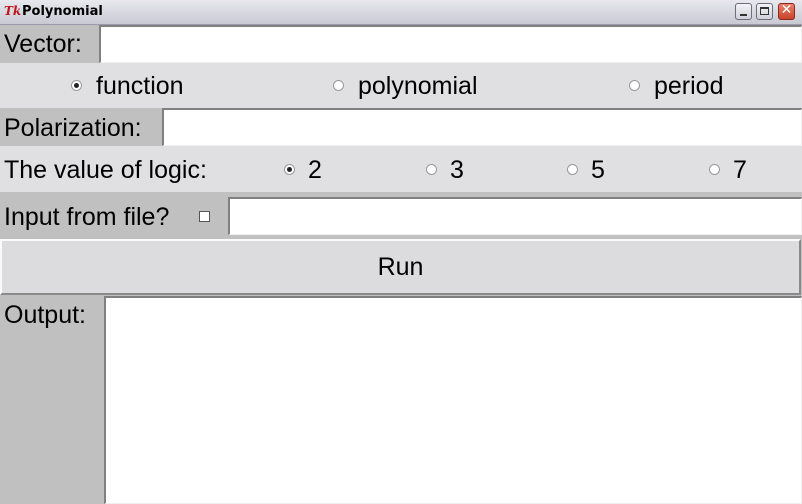 The height and width of the screenshot is (504, 802). I want to click on close-icon: ✕, so click(786, 10).